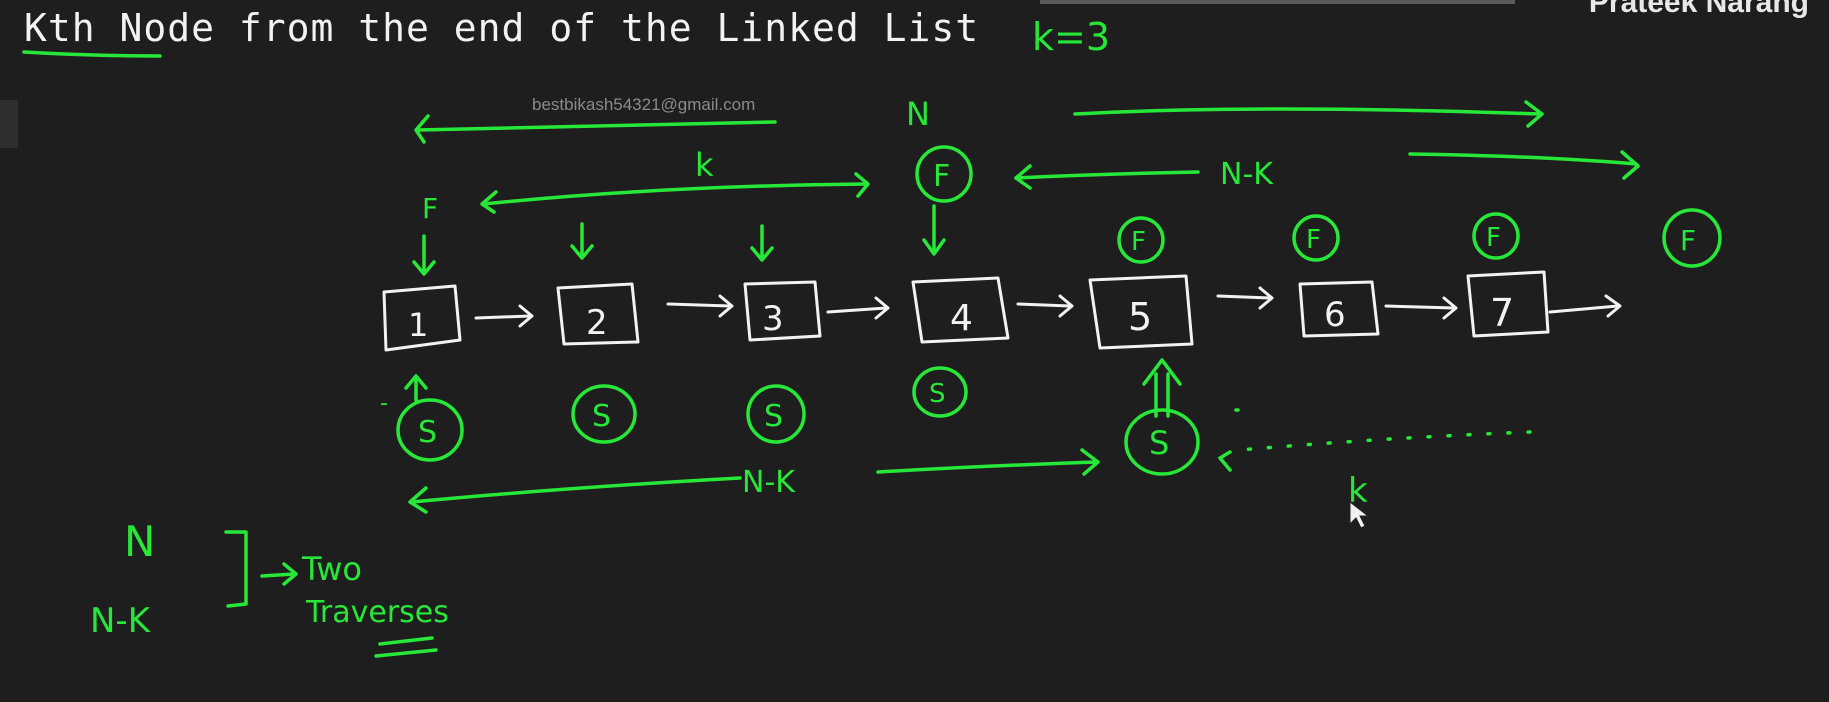  Describe the element at coordinates (1585, 306) in the screenshot. I see `next-arrow-7-null` at that location.